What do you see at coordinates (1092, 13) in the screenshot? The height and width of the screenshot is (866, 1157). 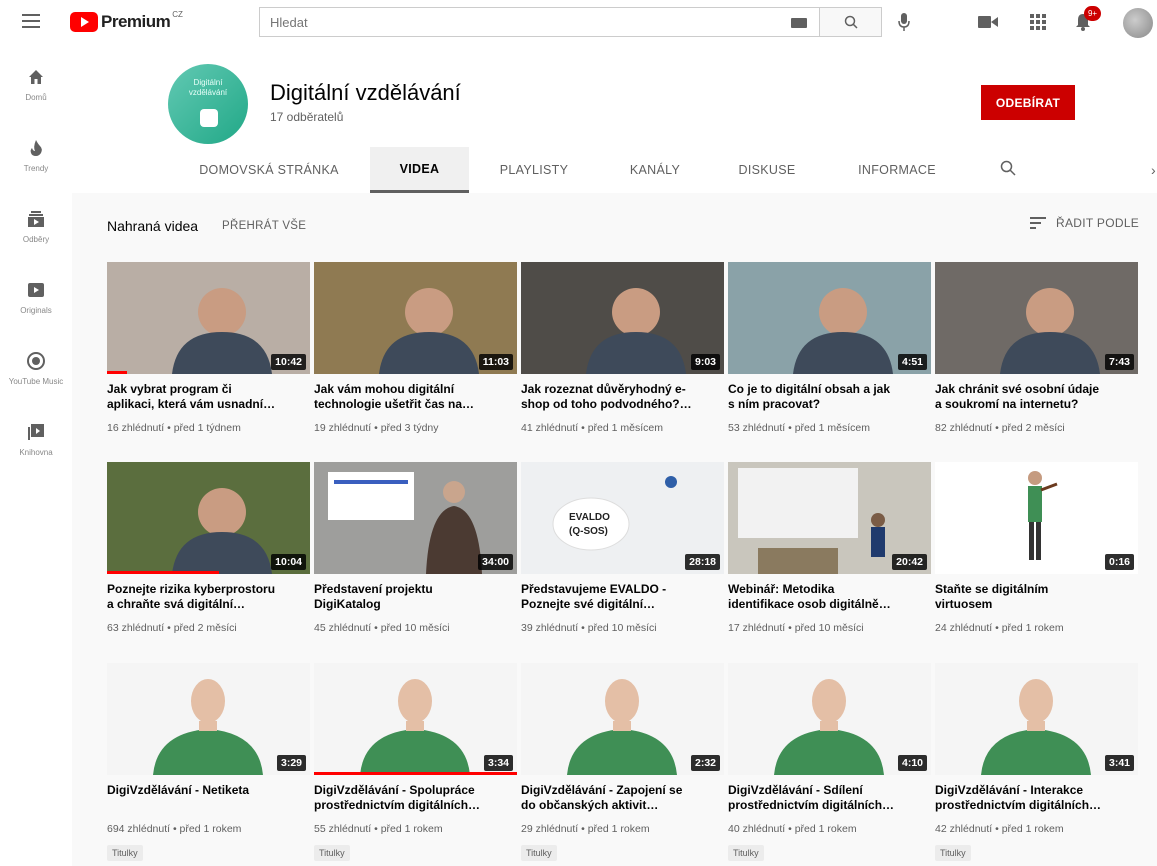 I see `notification-badge: 9+` at bounding box center [1092, 13].